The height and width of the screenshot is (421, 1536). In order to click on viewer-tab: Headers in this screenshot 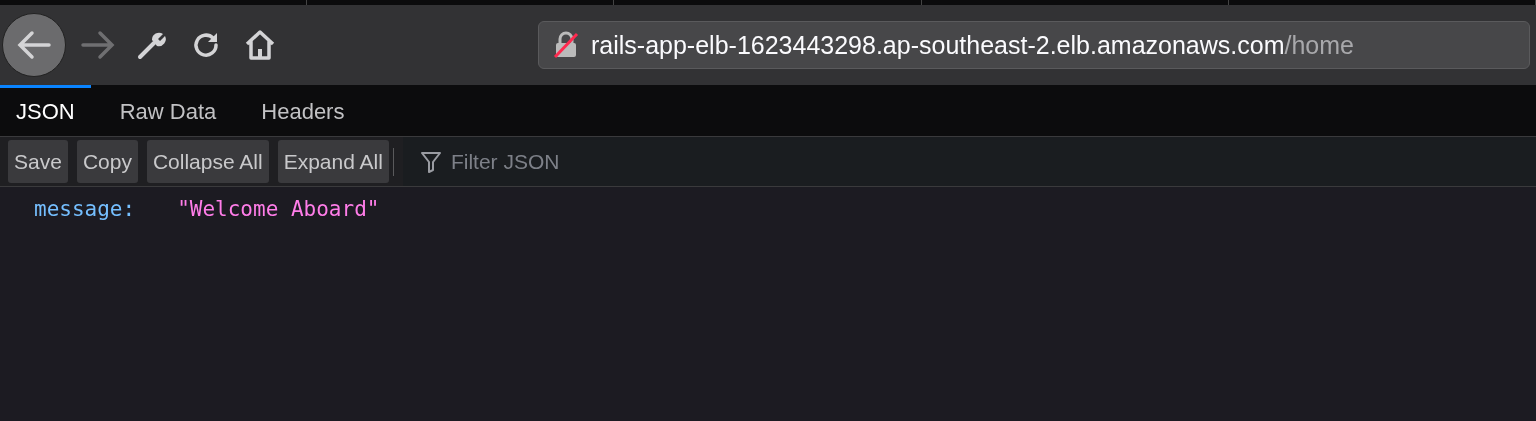, I will do `click(303, 110)`.